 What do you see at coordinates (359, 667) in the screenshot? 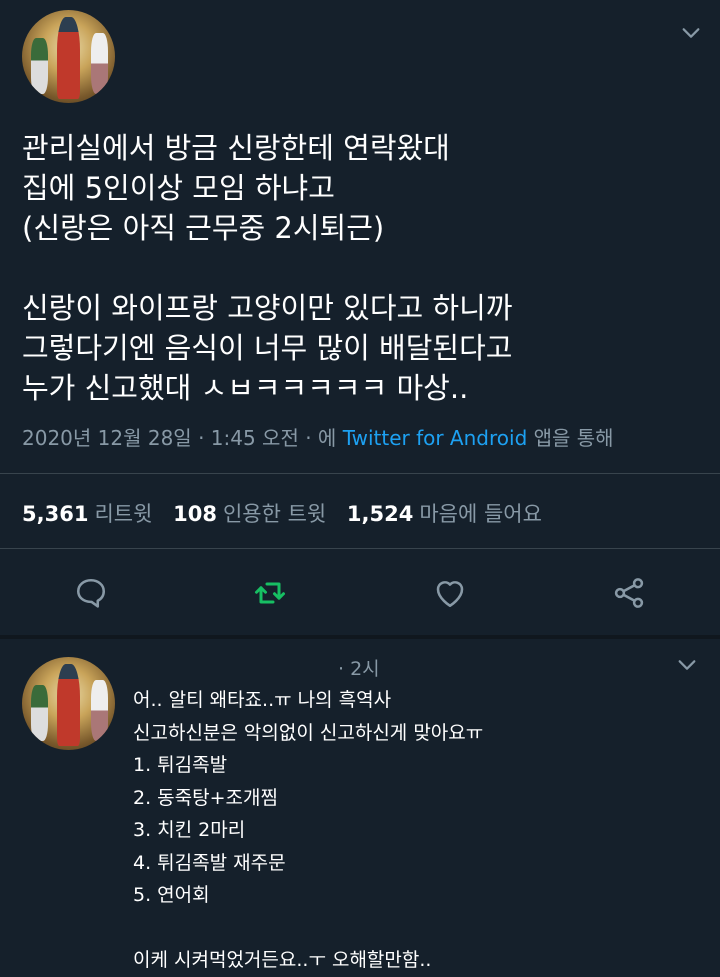
I see `reply-timestamp: · 2시` at bounding box center [359, 667].